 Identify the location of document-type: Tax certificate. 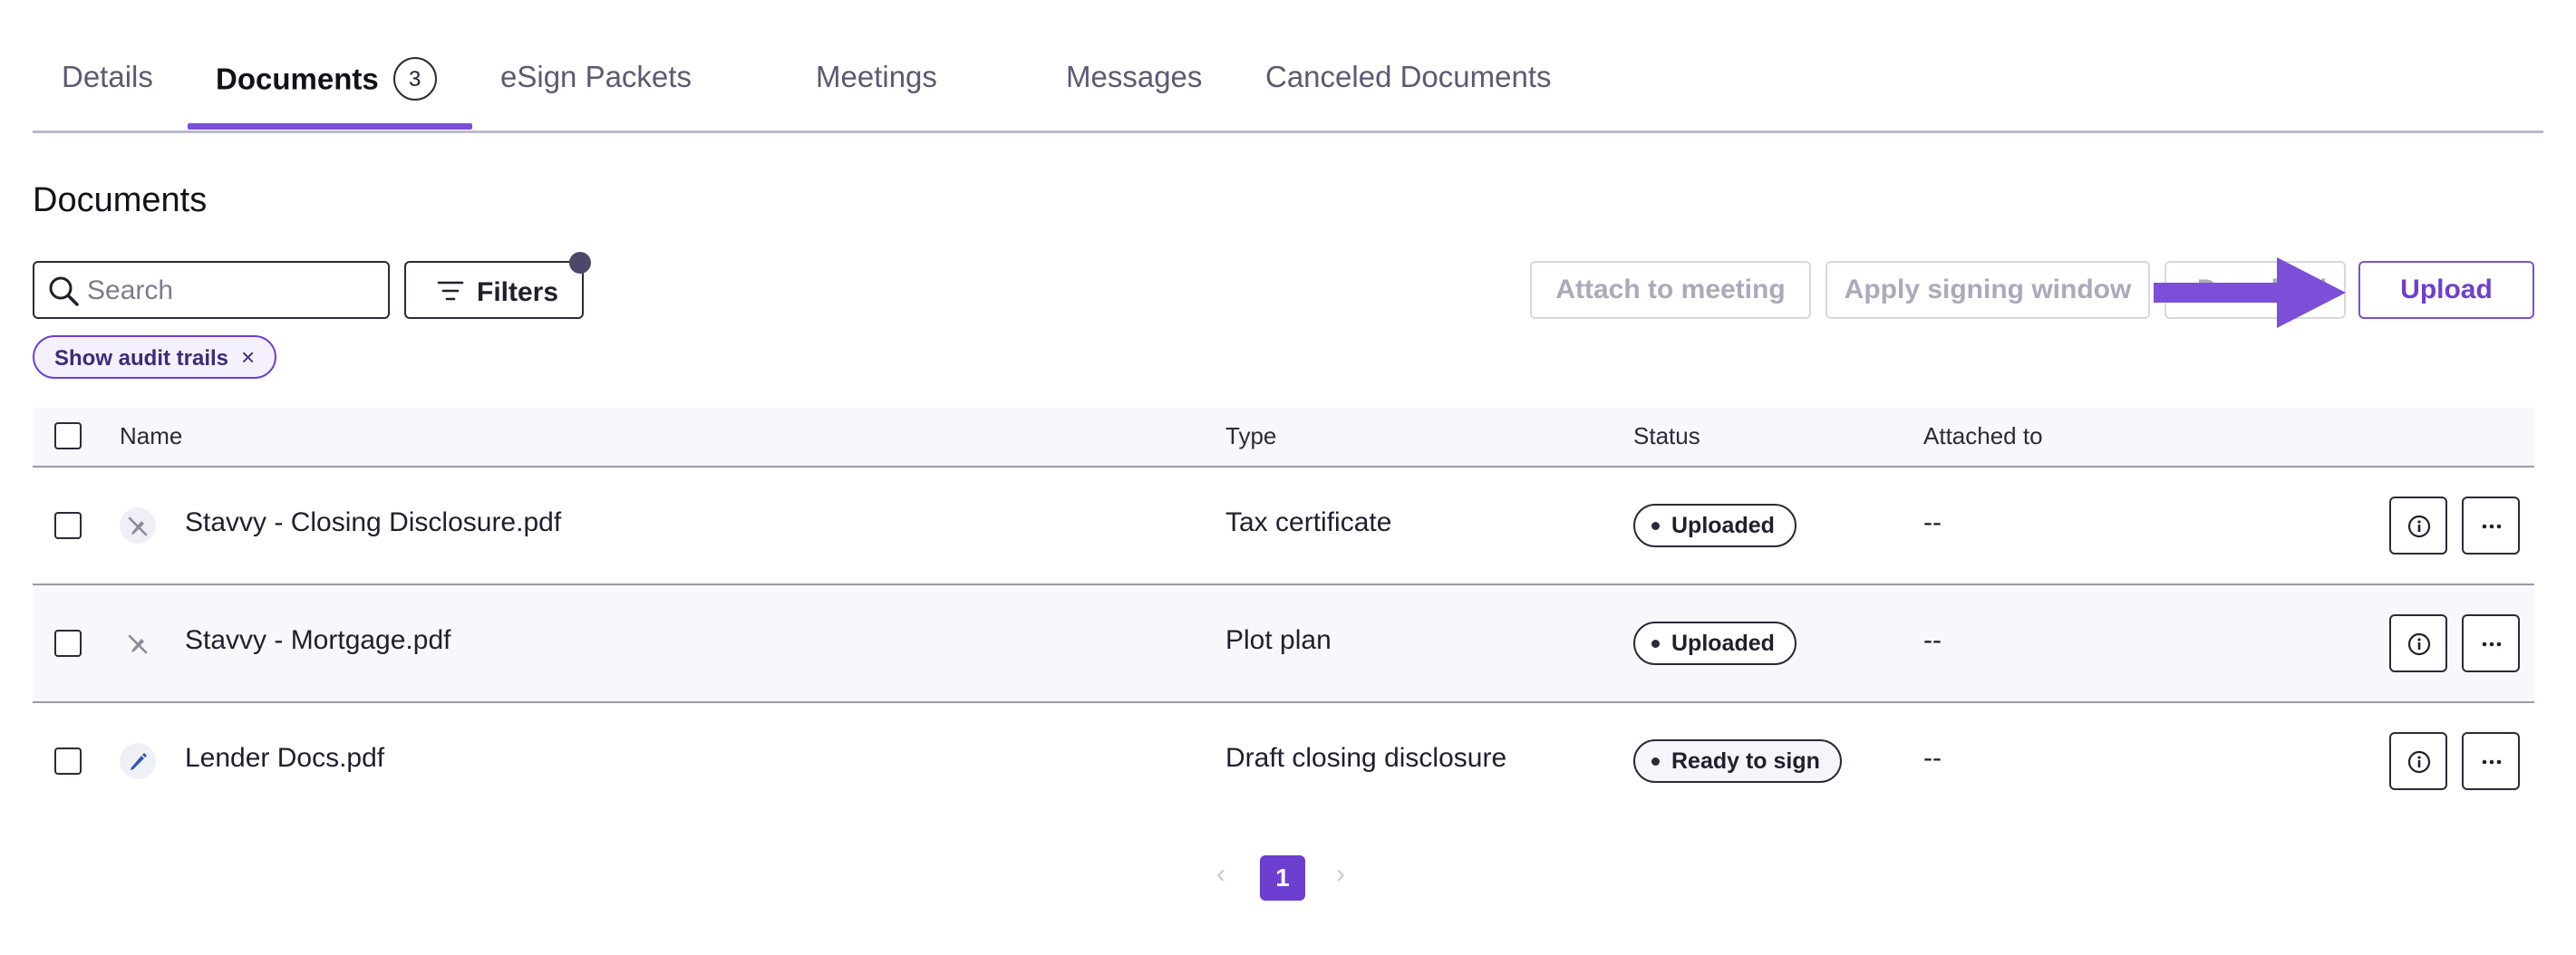
(1308, 522).